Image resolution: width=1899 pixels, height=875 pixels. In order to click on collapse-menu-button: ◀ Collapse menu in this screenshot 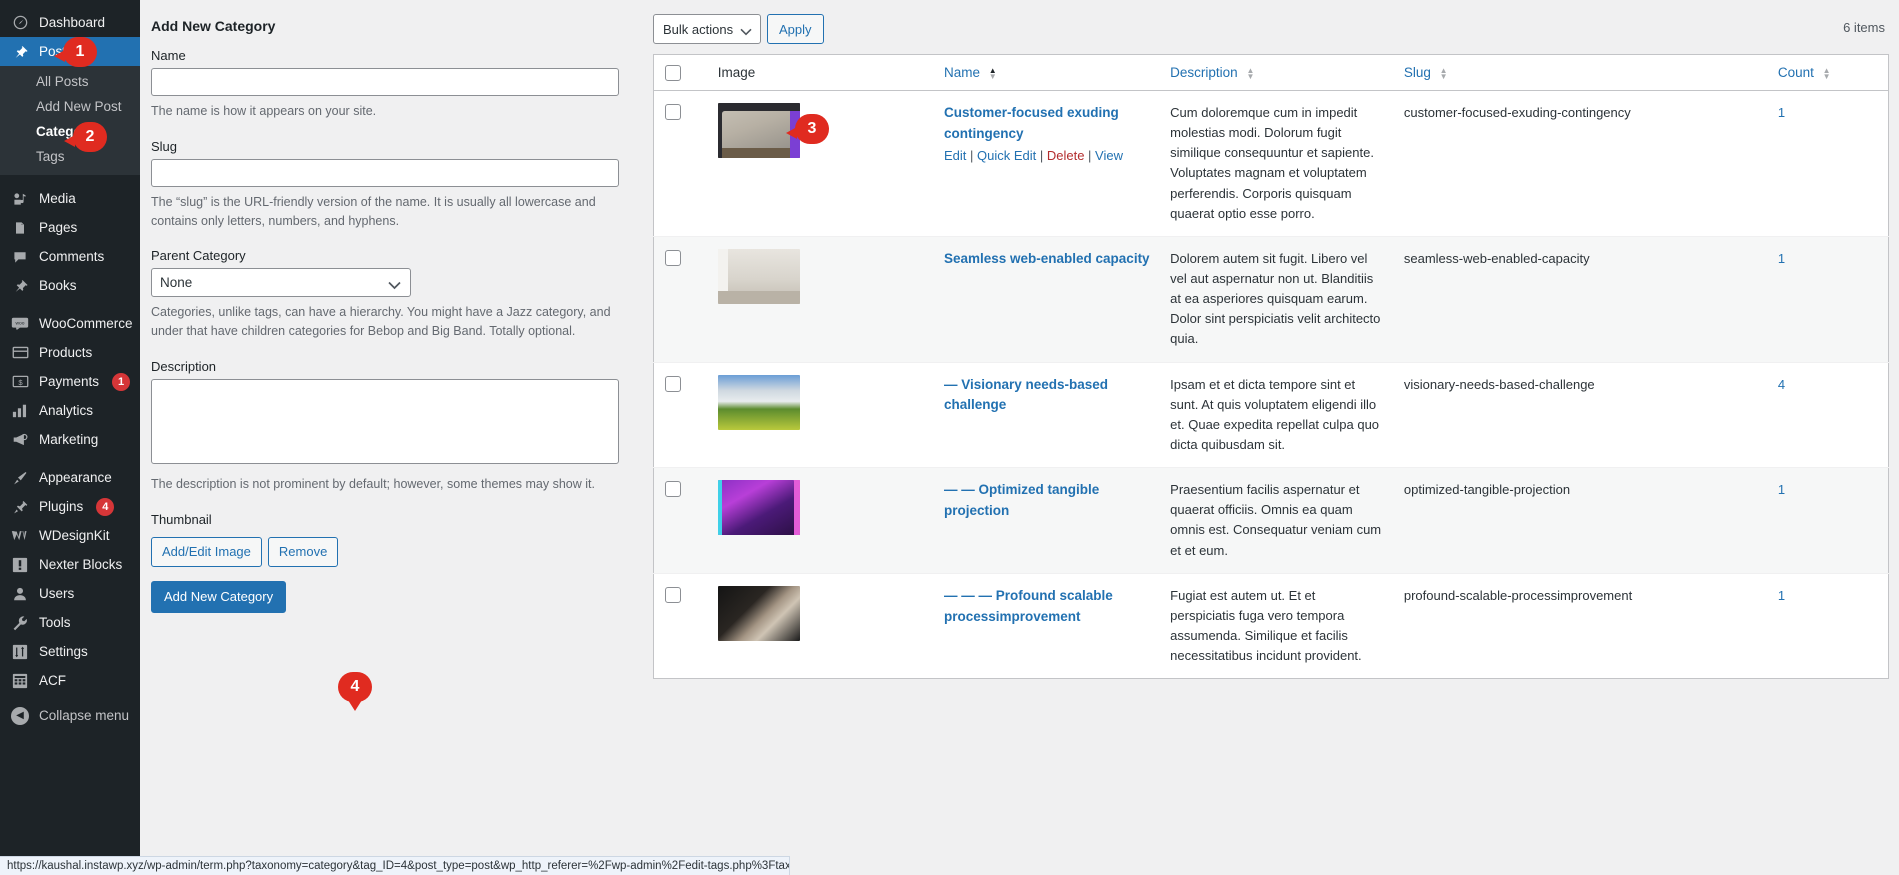, I will do `click(70, 715)`.